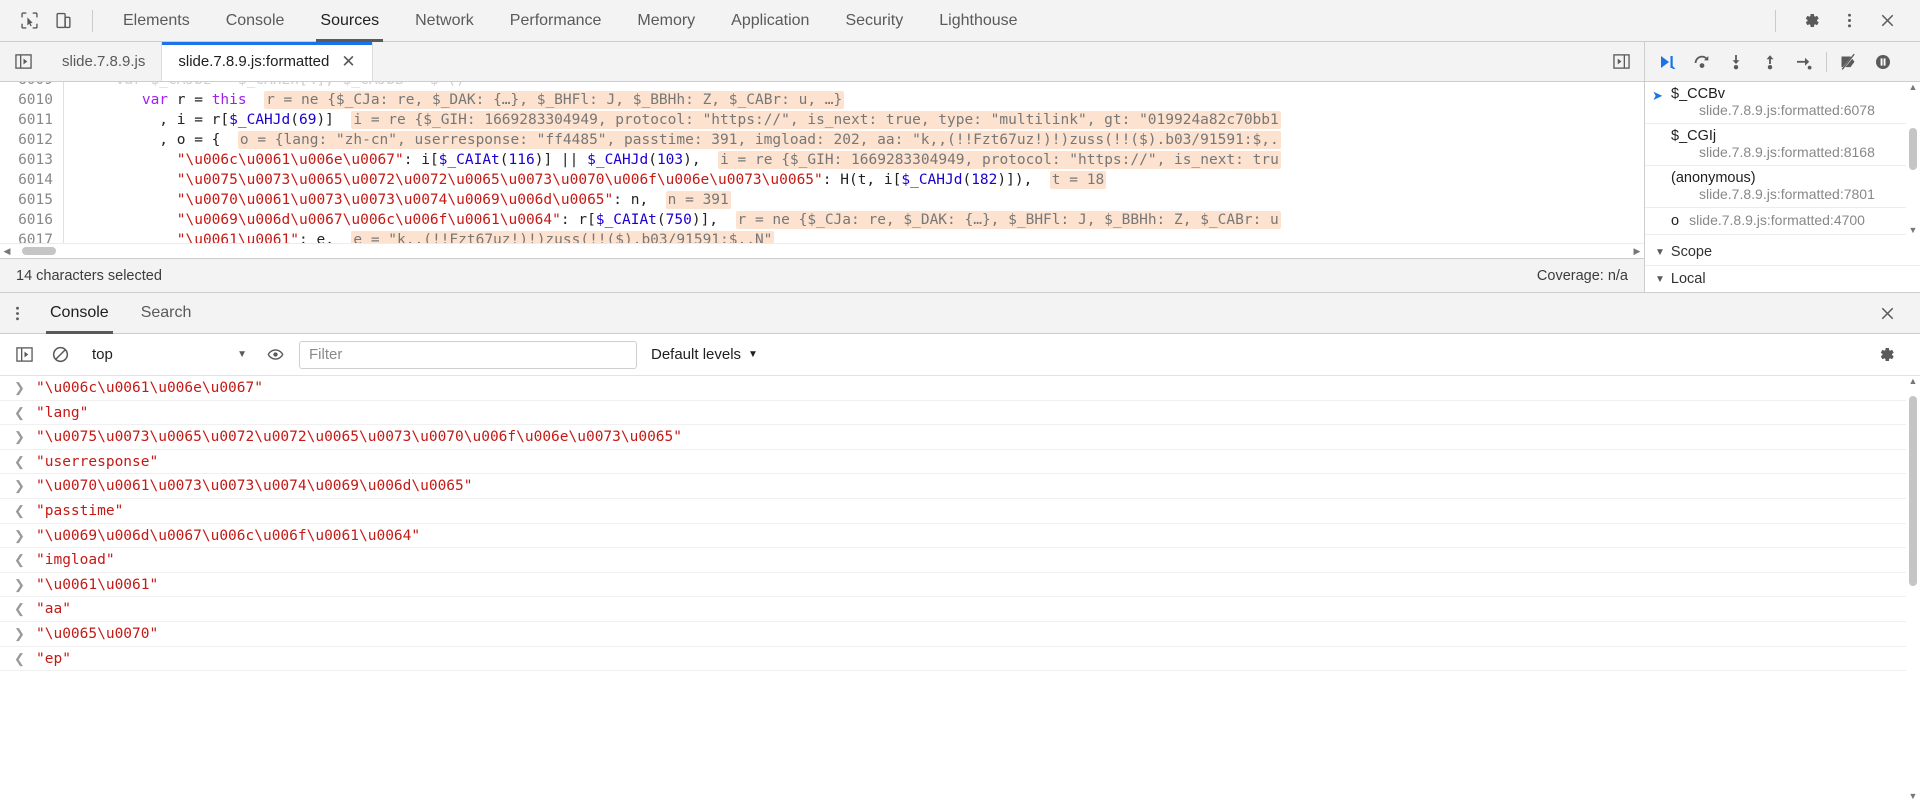 Image resolution: width=1920 pixels, height=805 pixels. What do you see at coordinates (960, 609) in the screenshot?
I see `console-output-message: ❮ "aa"` at bounding box center [960, 609].